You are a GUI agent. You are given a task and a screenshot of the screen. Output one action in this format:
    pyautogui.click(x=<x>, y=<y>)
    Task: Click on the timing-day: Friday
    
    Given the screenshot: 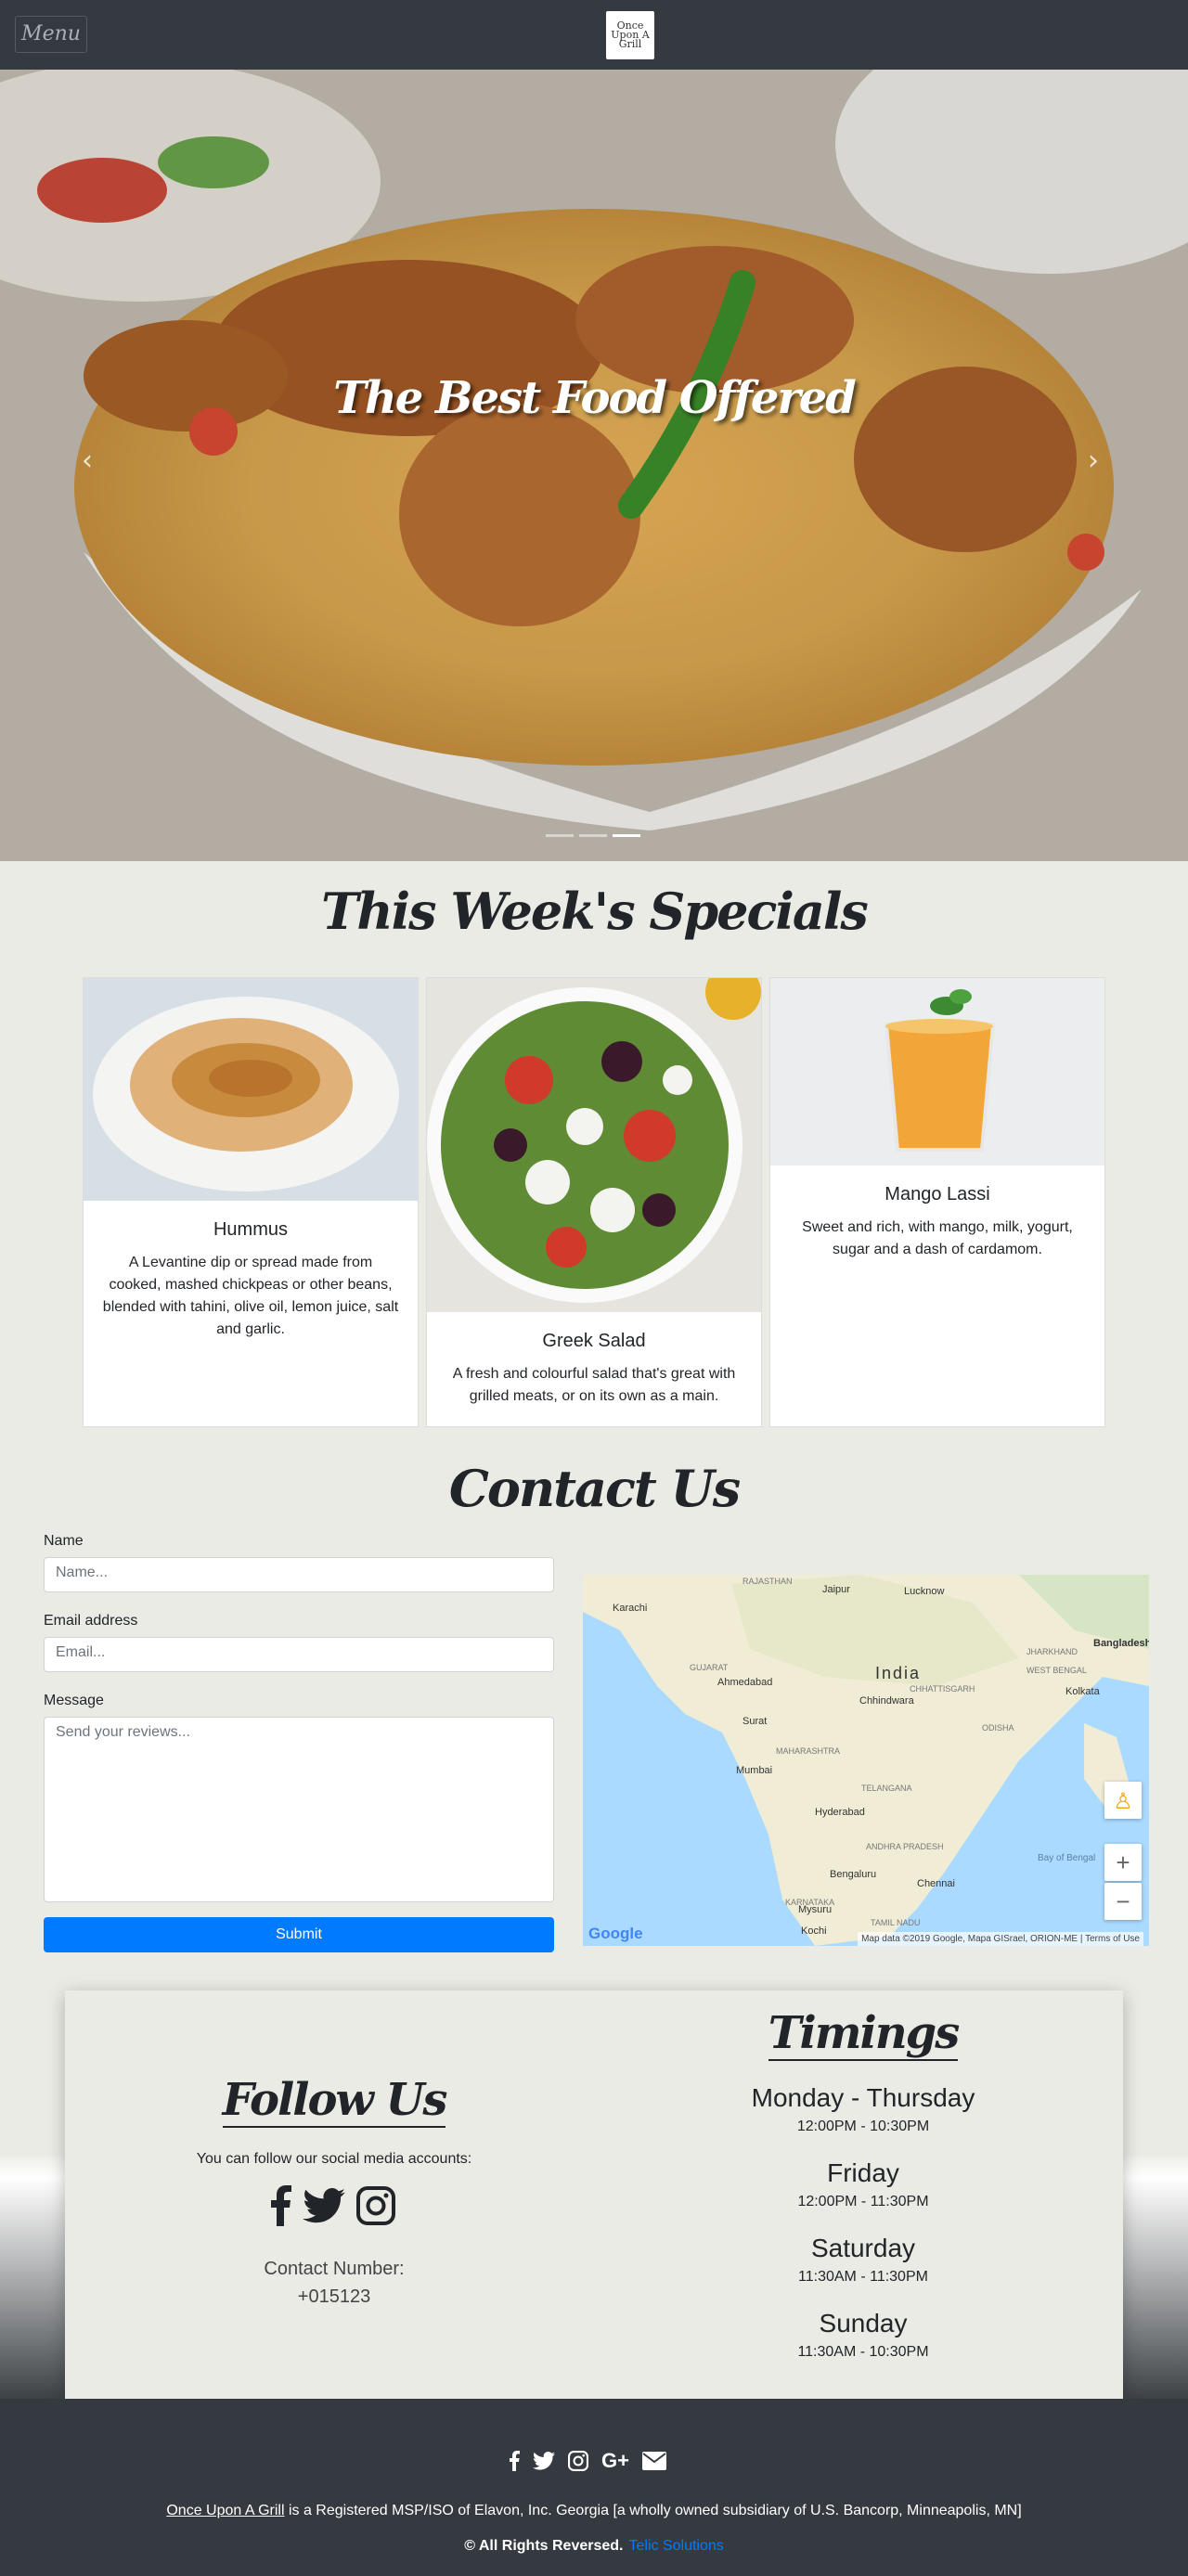 What is the action you would take?
    pyautogui.click(x=863, y=2173)
    